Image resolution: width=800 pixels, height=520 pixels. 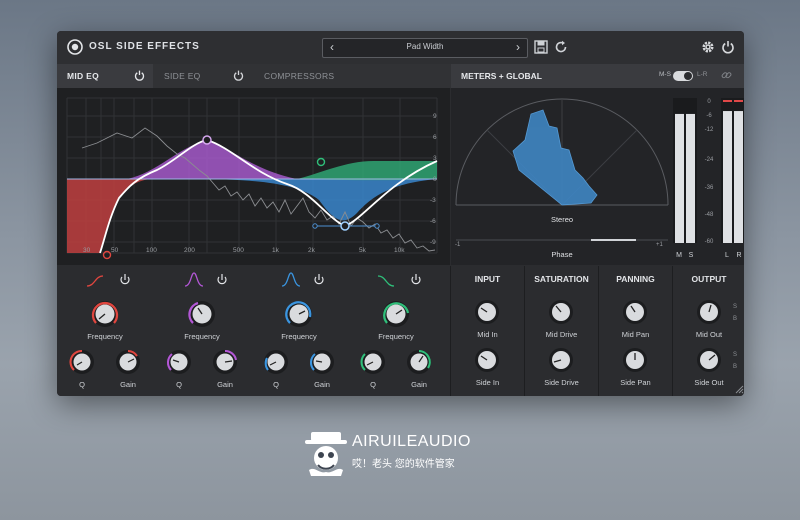 What do you see at coordinates (561, 47) in the screenshot?
I see `refresh-icon` at bounding box center [561, 47].